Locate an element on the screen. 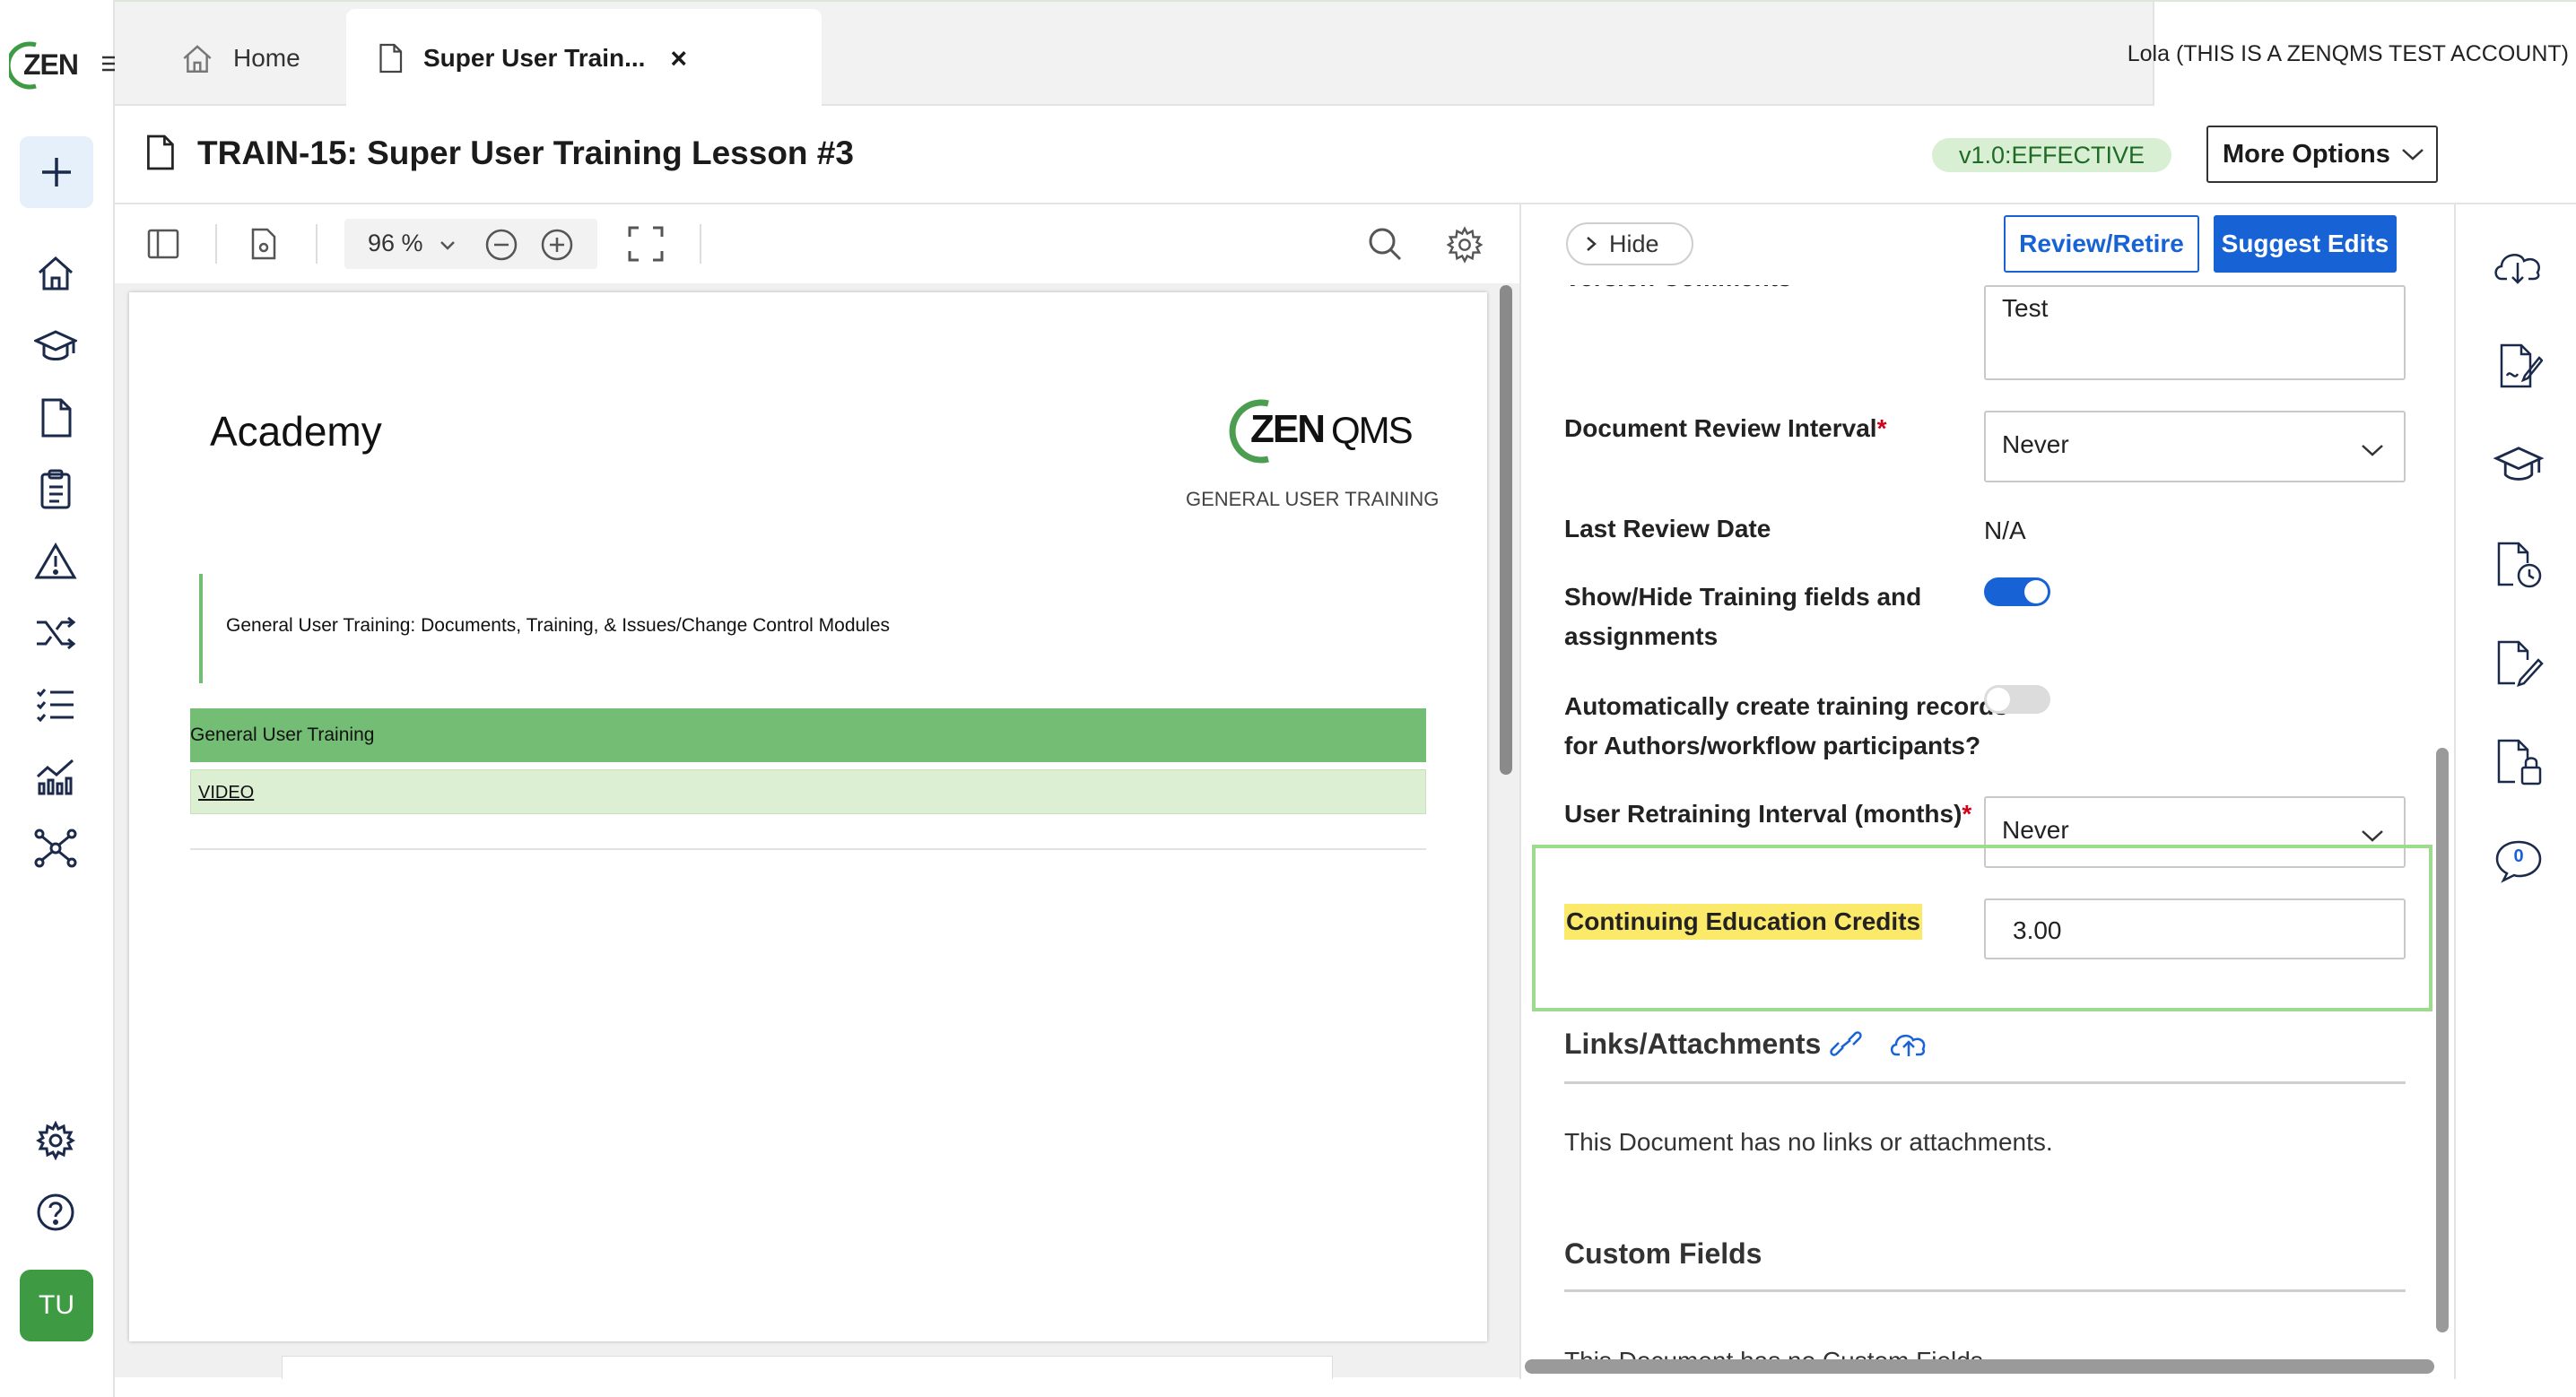 The height and width of the screenshot is (1397, 2576). viewer-toolbar: 96 % is located at coordinates (817, 243).